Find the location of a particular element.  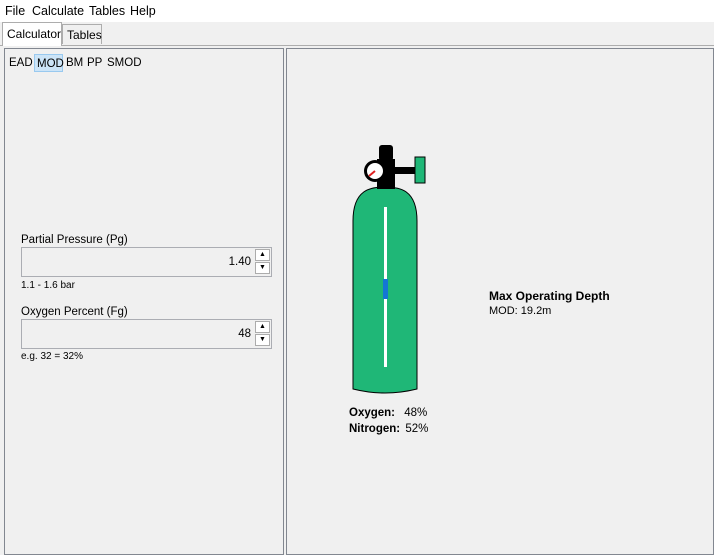

partial-pressure-label: Partial Pressure (Pg) is located at coordinates (74, 240).